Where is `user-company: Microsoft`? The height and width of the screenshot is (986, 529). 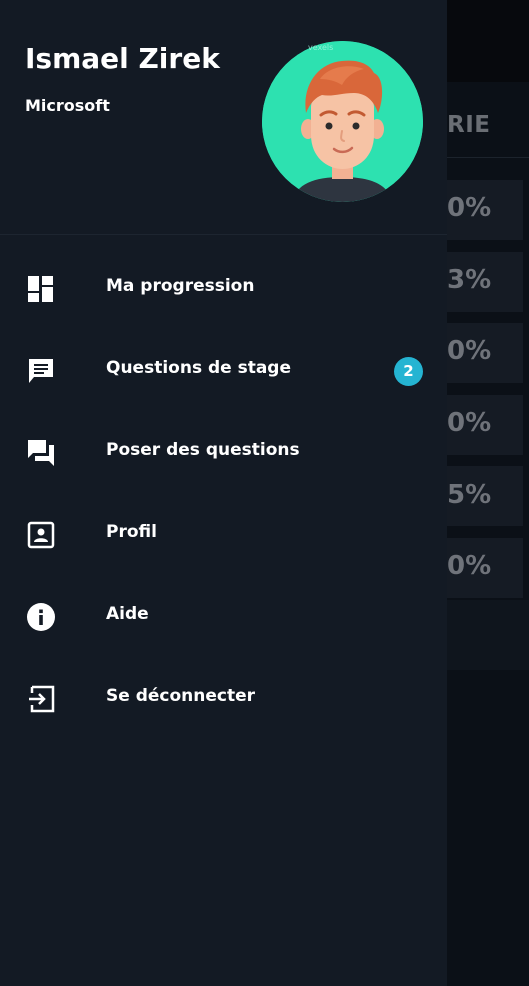 user-company: Microsoft is located at coordinates (67, 105).